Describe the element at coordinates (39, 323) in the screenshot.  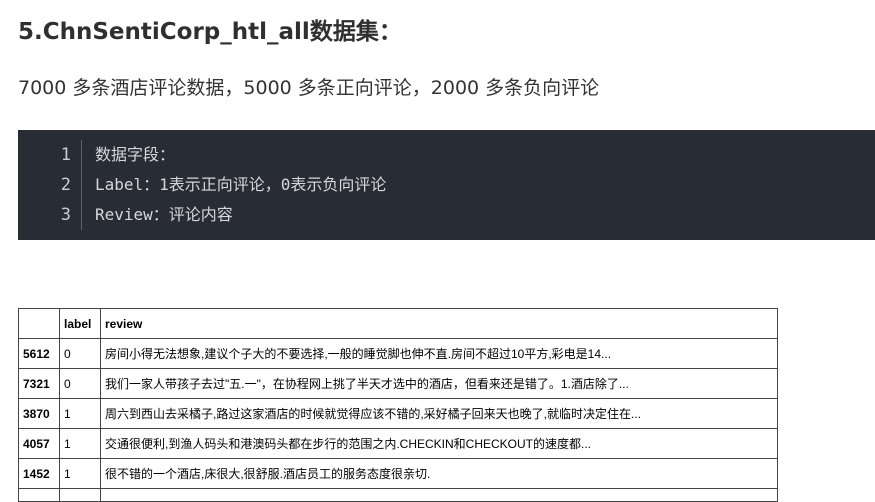
I see `header-index` at that location.